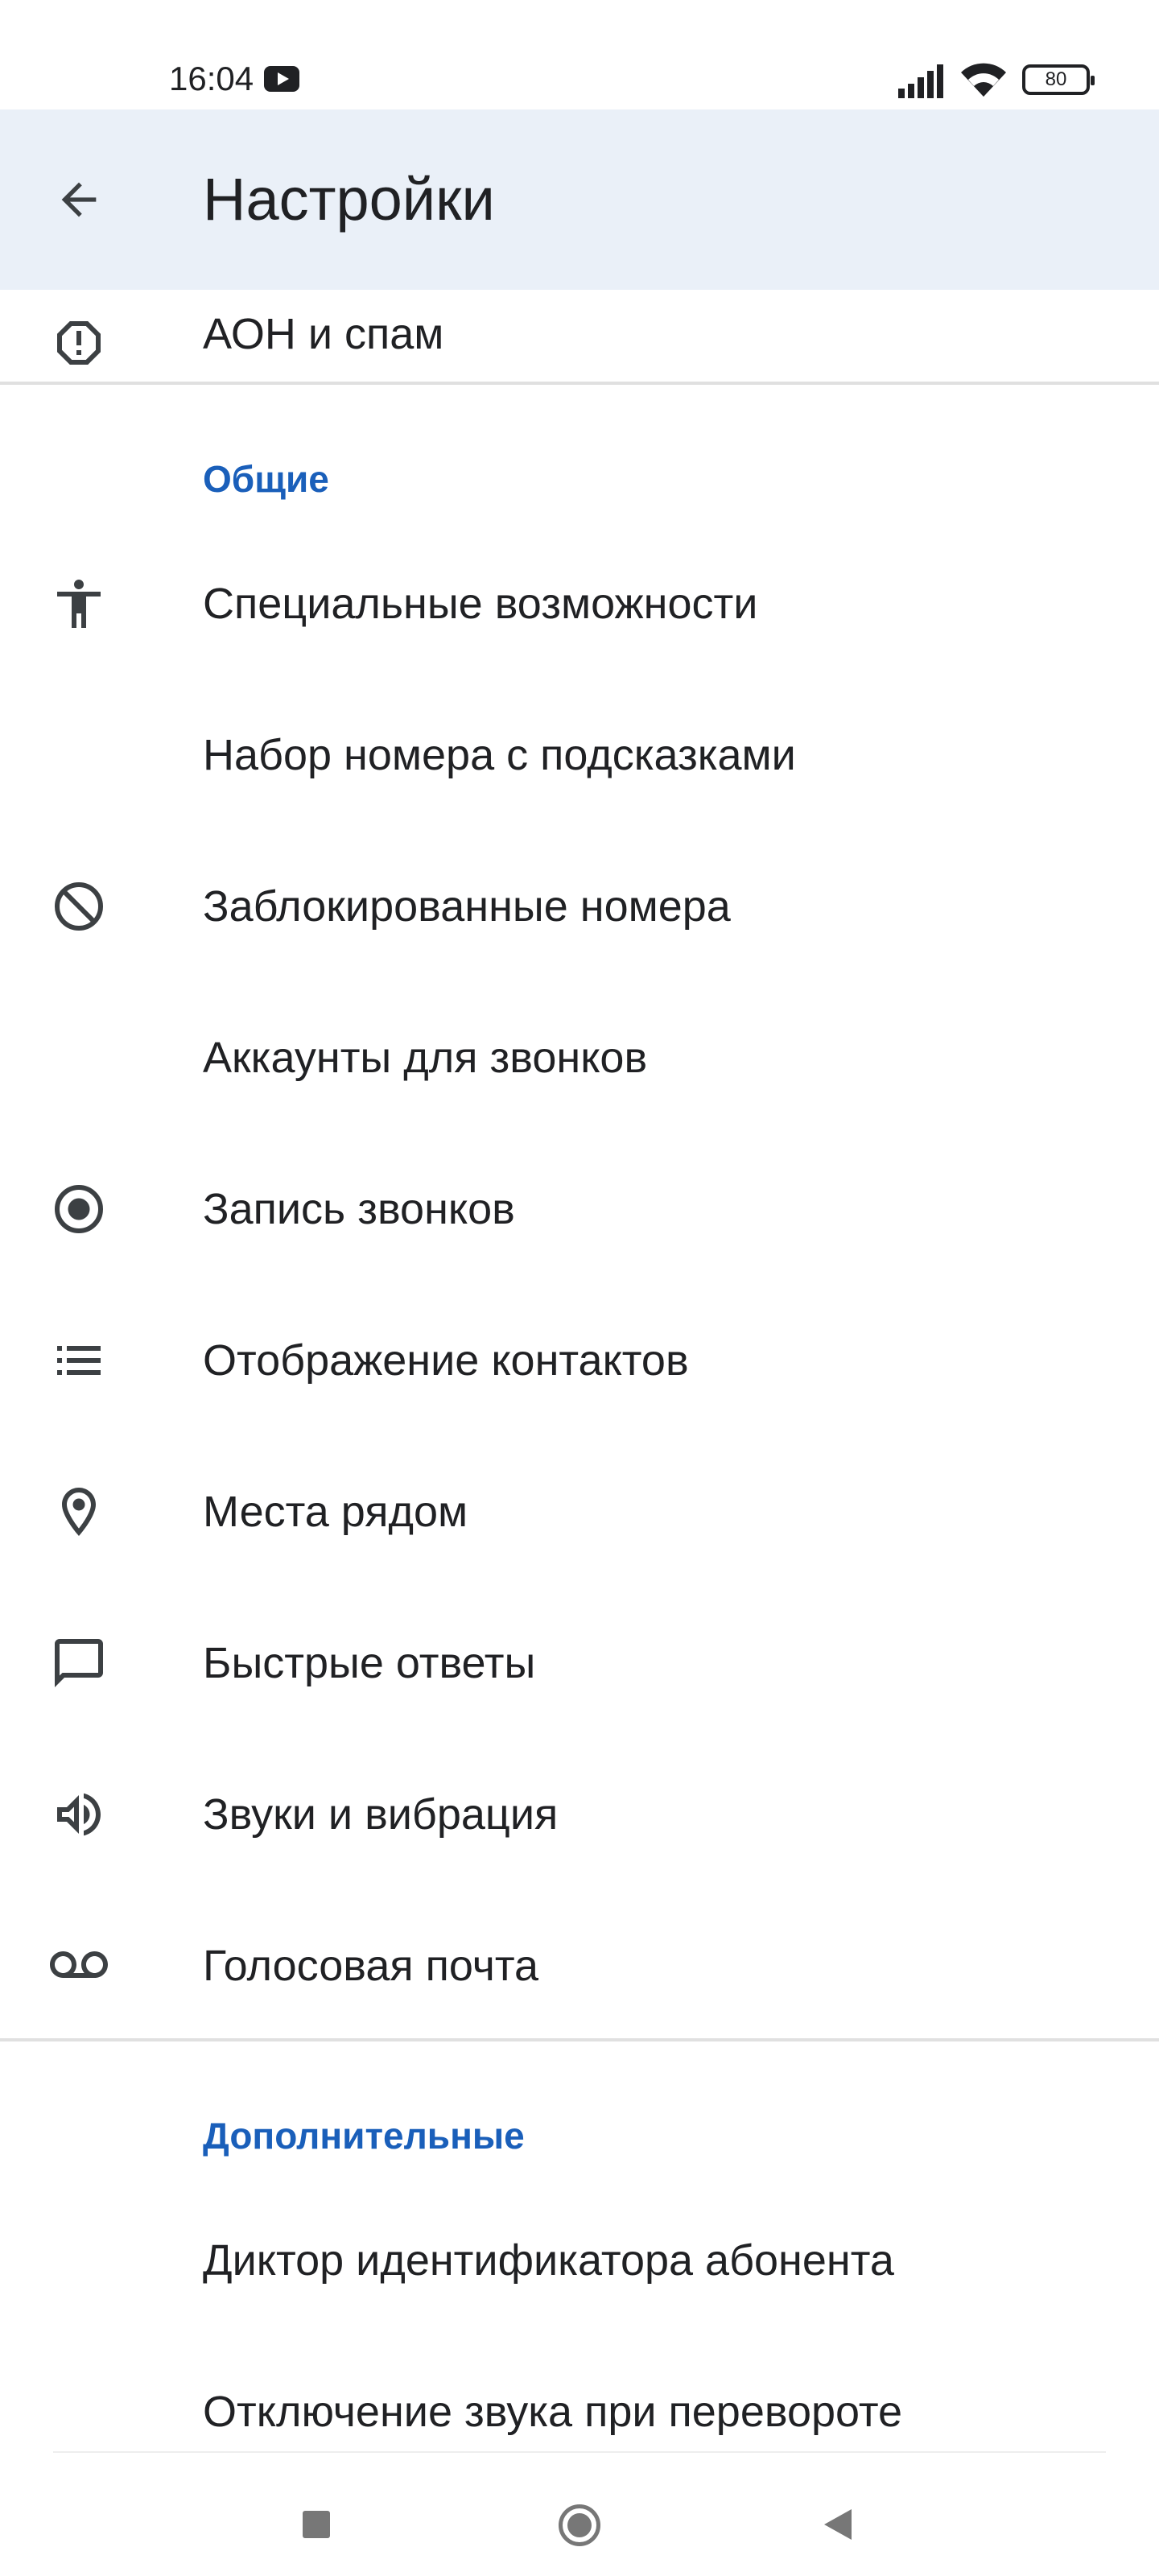 This screenshot has width=1159, height=2576. I want to click on setting-item-assisted-dialing: Набор номера с подсказками, so click(579, 755).